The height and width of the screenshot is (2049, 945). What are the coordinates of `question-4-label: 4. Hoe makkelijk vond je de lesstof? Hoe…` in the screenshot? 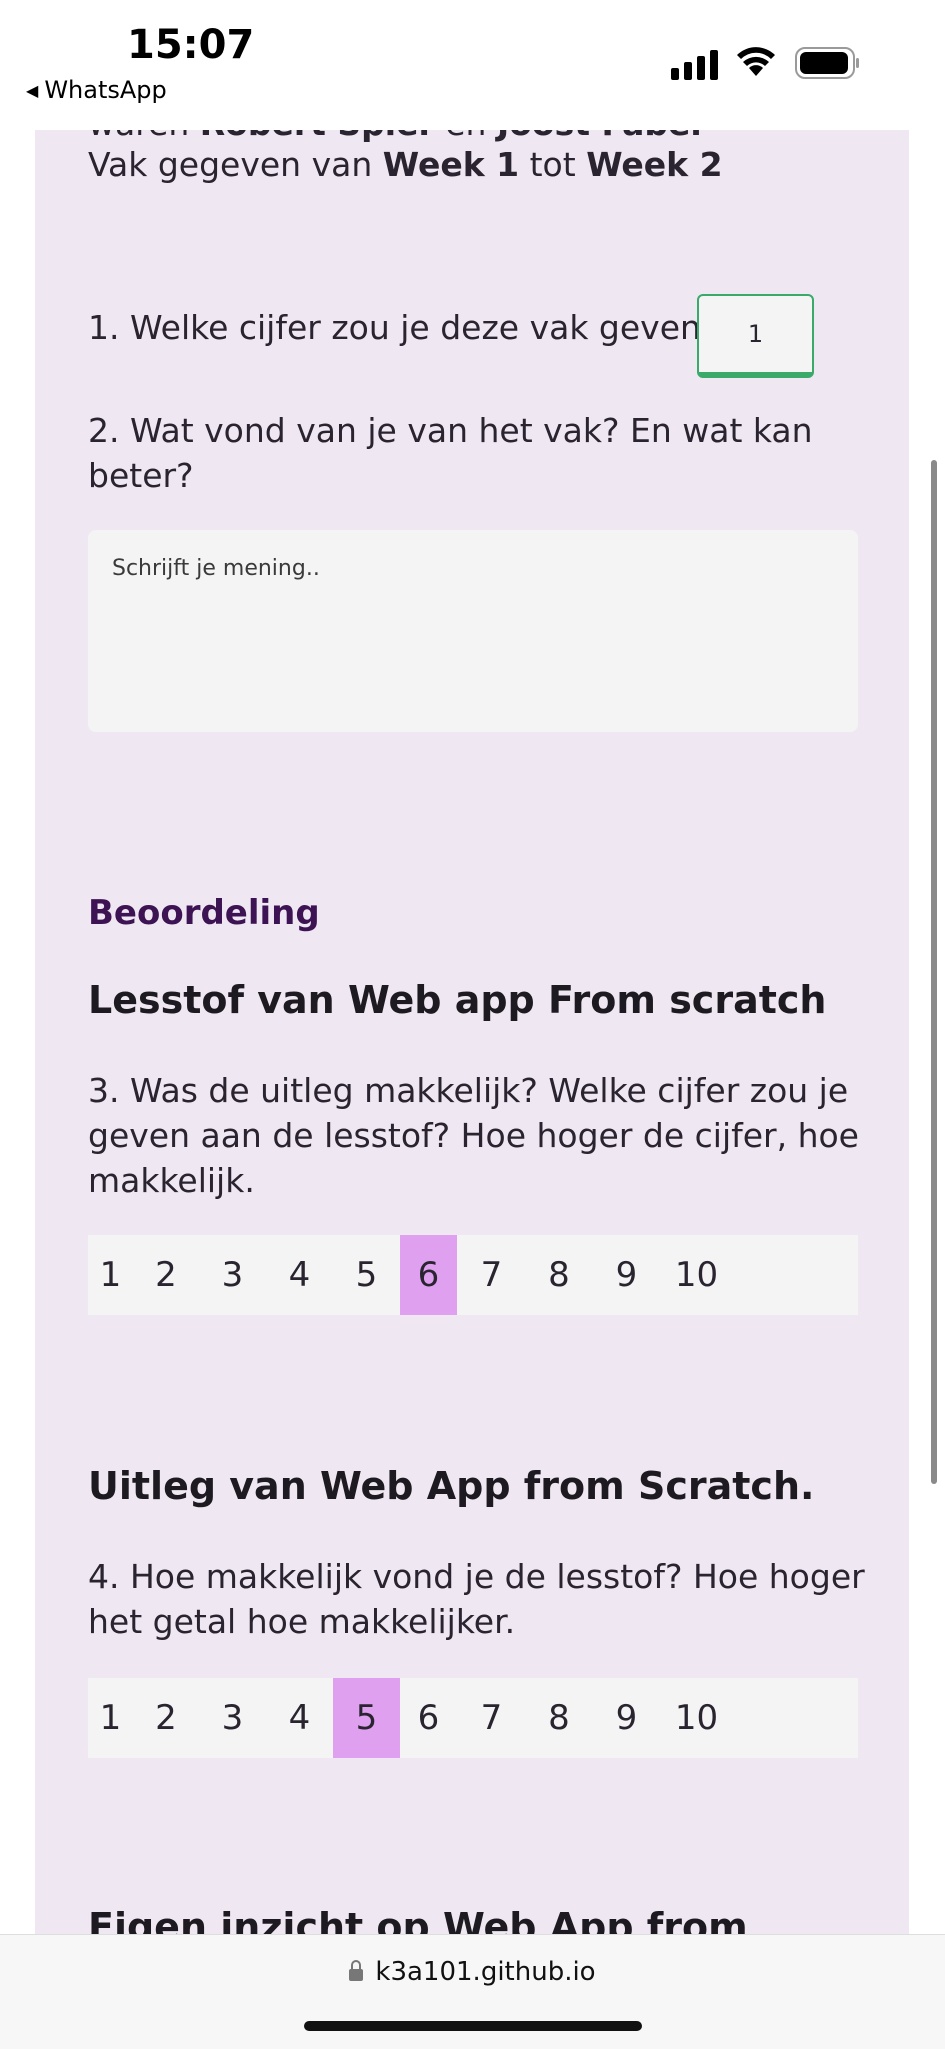 It's located at (476, 1599).